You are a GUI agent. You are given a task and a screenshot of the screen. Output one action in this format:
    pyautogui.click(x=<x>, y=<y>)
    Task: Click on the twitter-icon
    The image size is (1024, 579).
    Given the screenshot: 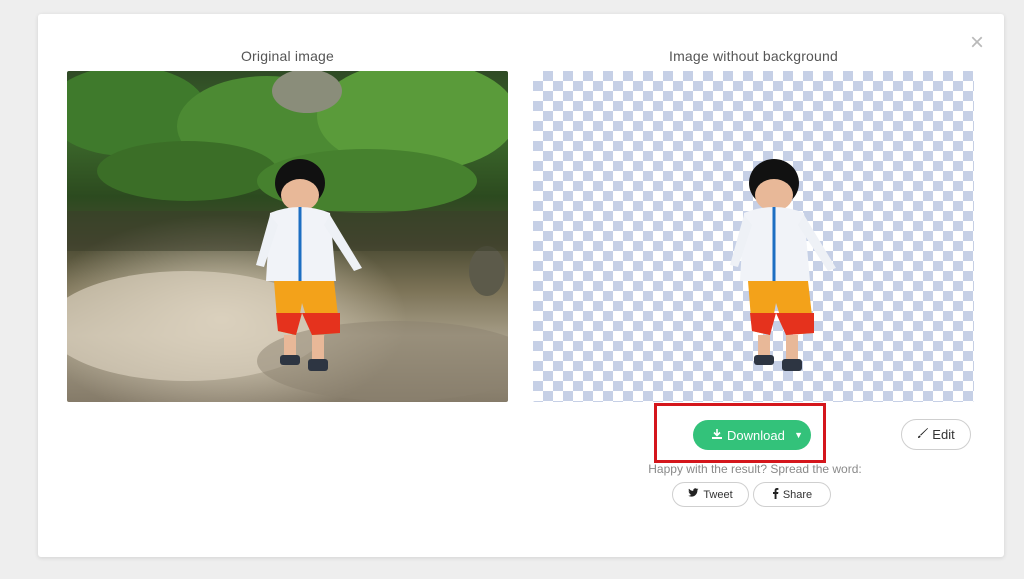 What is the action you would take?
    pyautogui.click(x=693, y=494)
    